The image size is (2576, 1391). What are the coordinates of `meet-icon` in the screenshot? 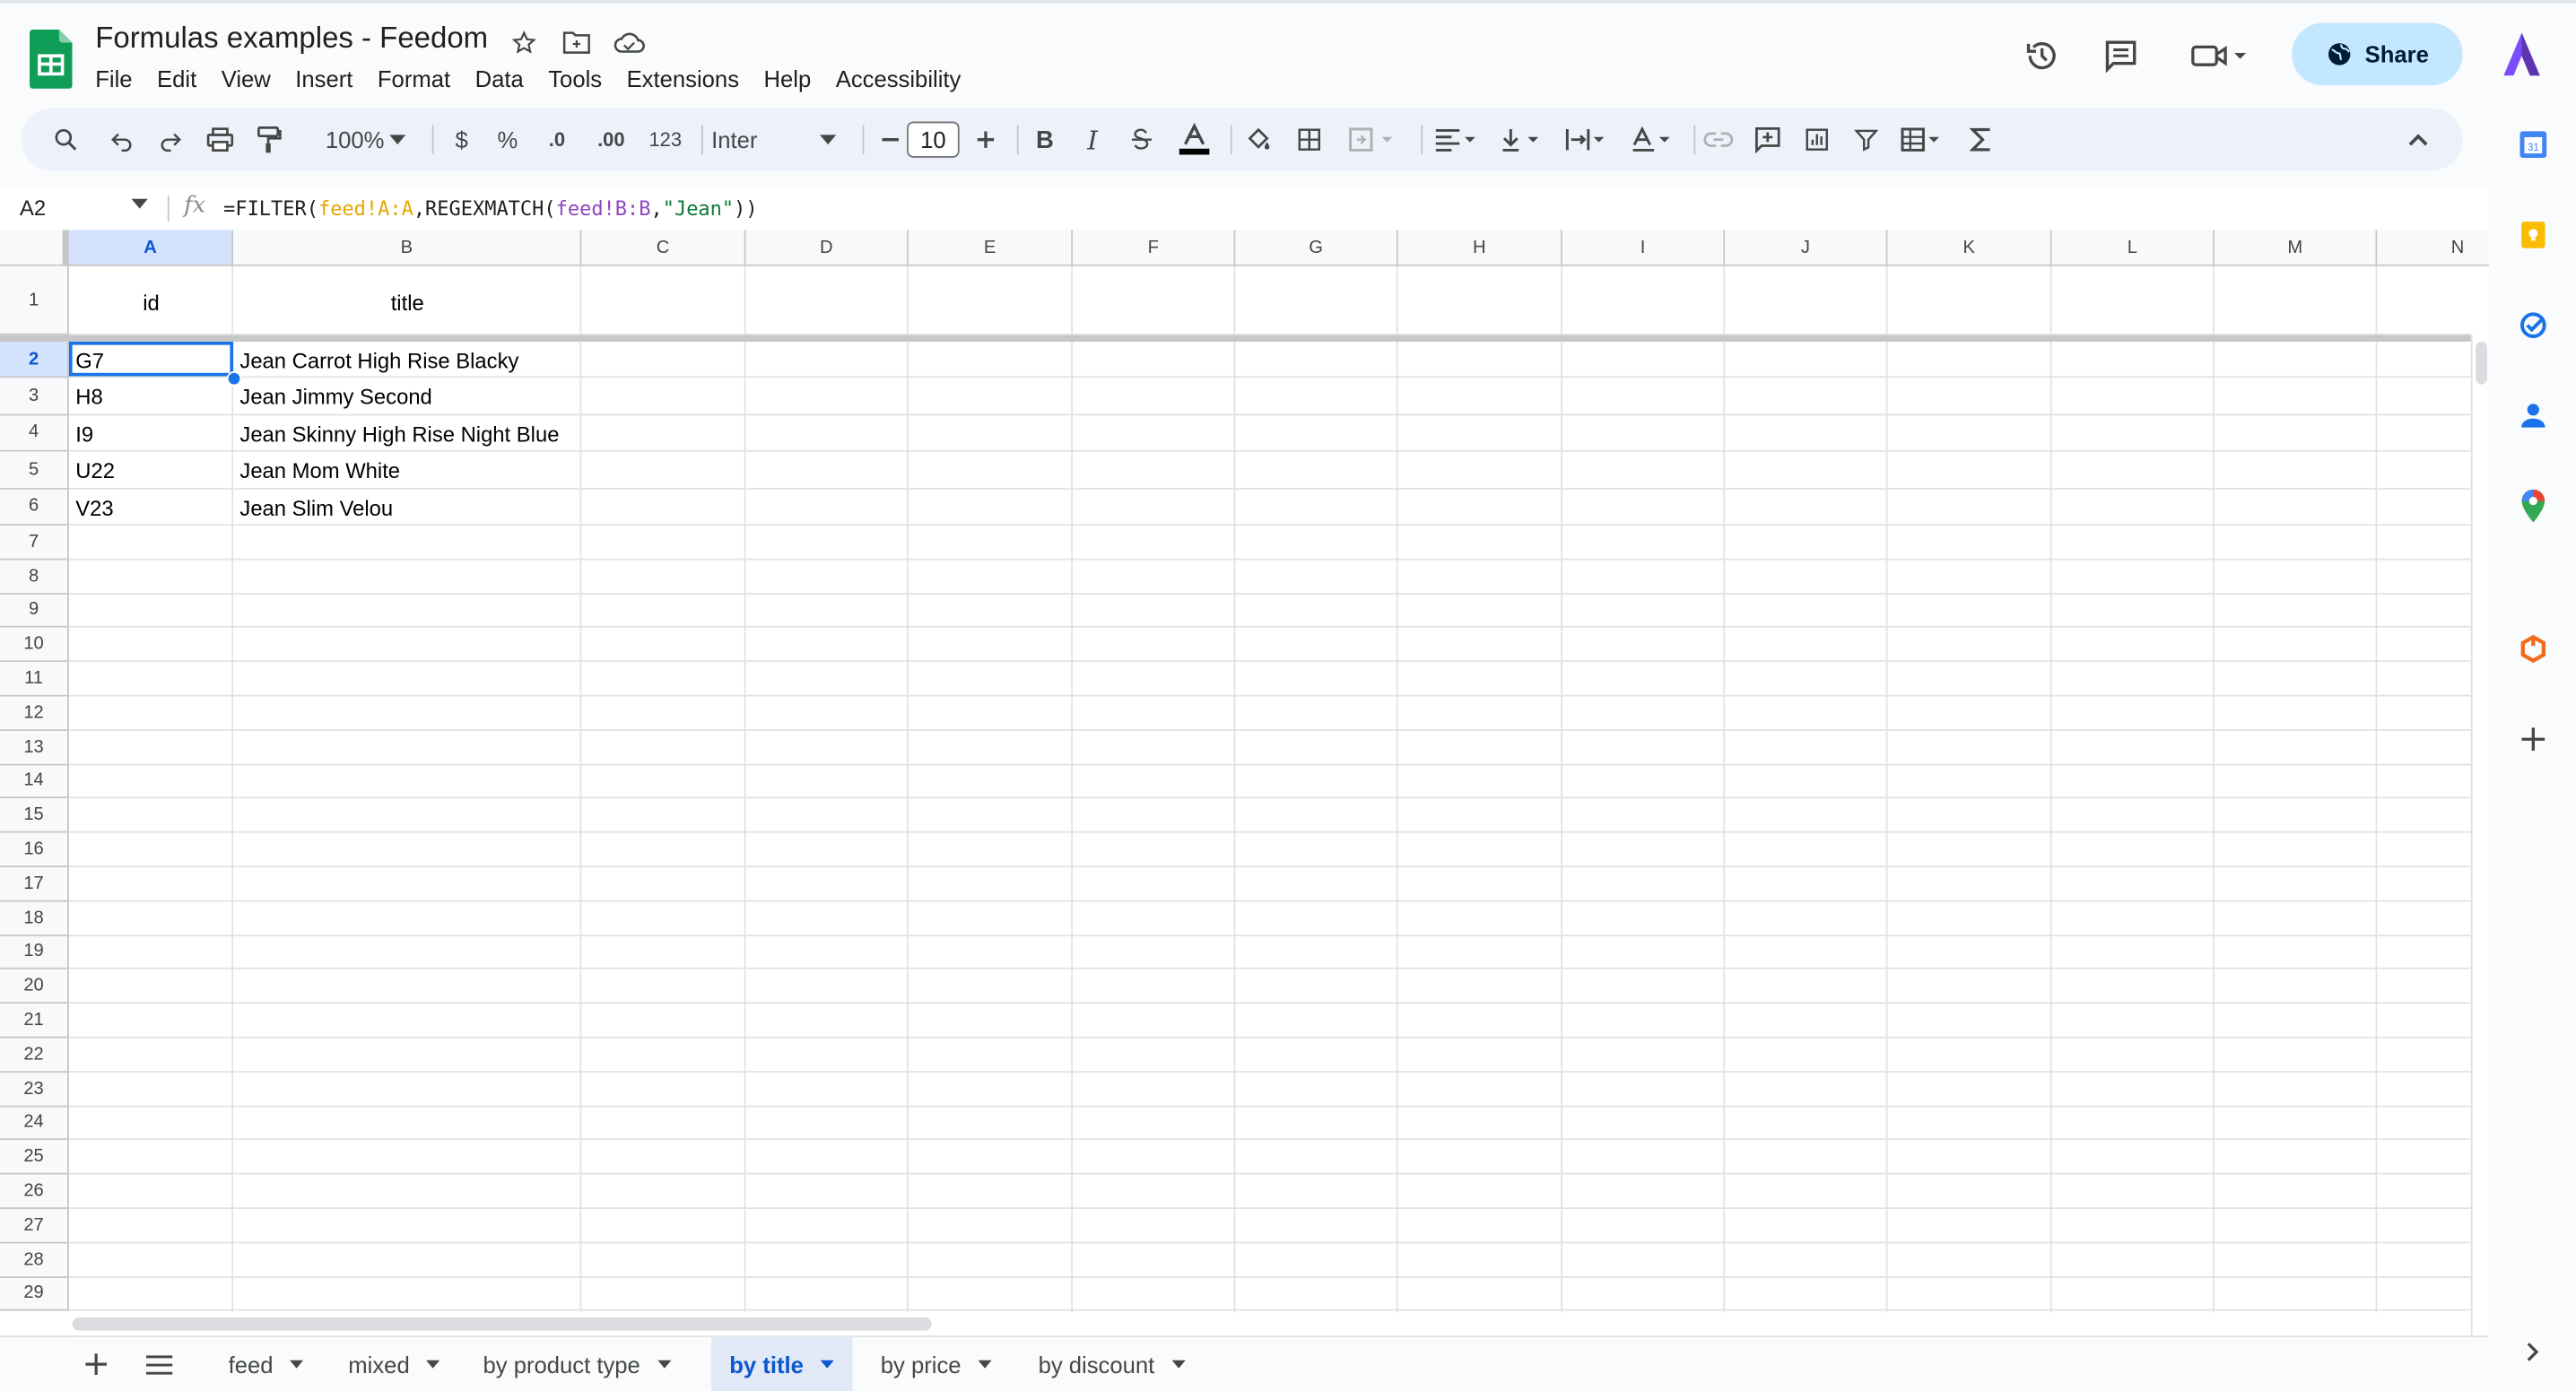 It's located at (2220, 56).